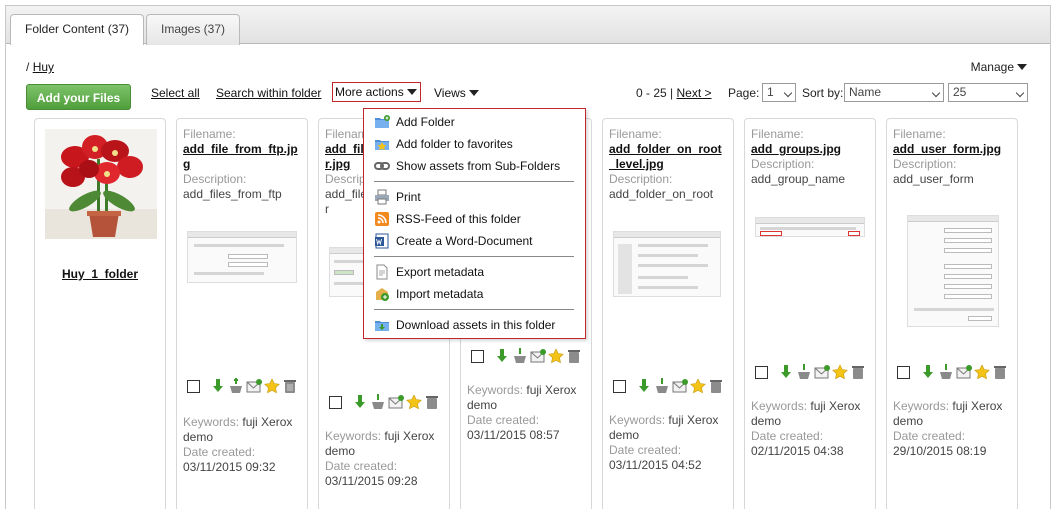 The width and height of the screenshot is (1059, 509). Describe the element at coordinates (668, 157) in the screenshot. I see `filename-link: add_folder_on_root_level.jpg` at that location.